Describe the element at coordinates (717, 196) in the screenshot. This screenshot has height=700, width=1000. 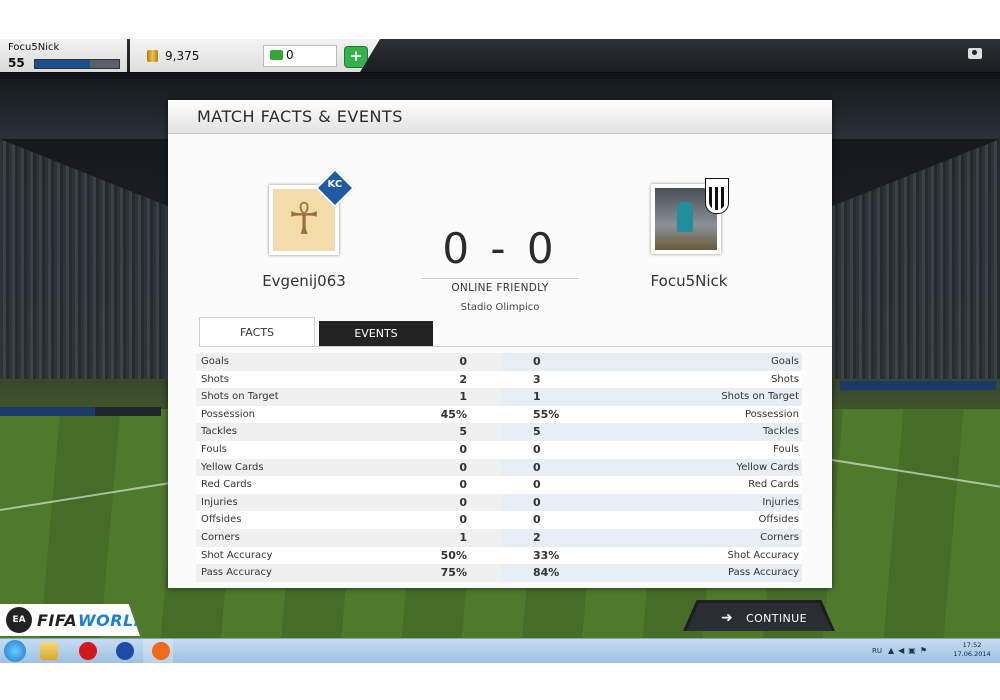
I see `away-club-badge` at that location.